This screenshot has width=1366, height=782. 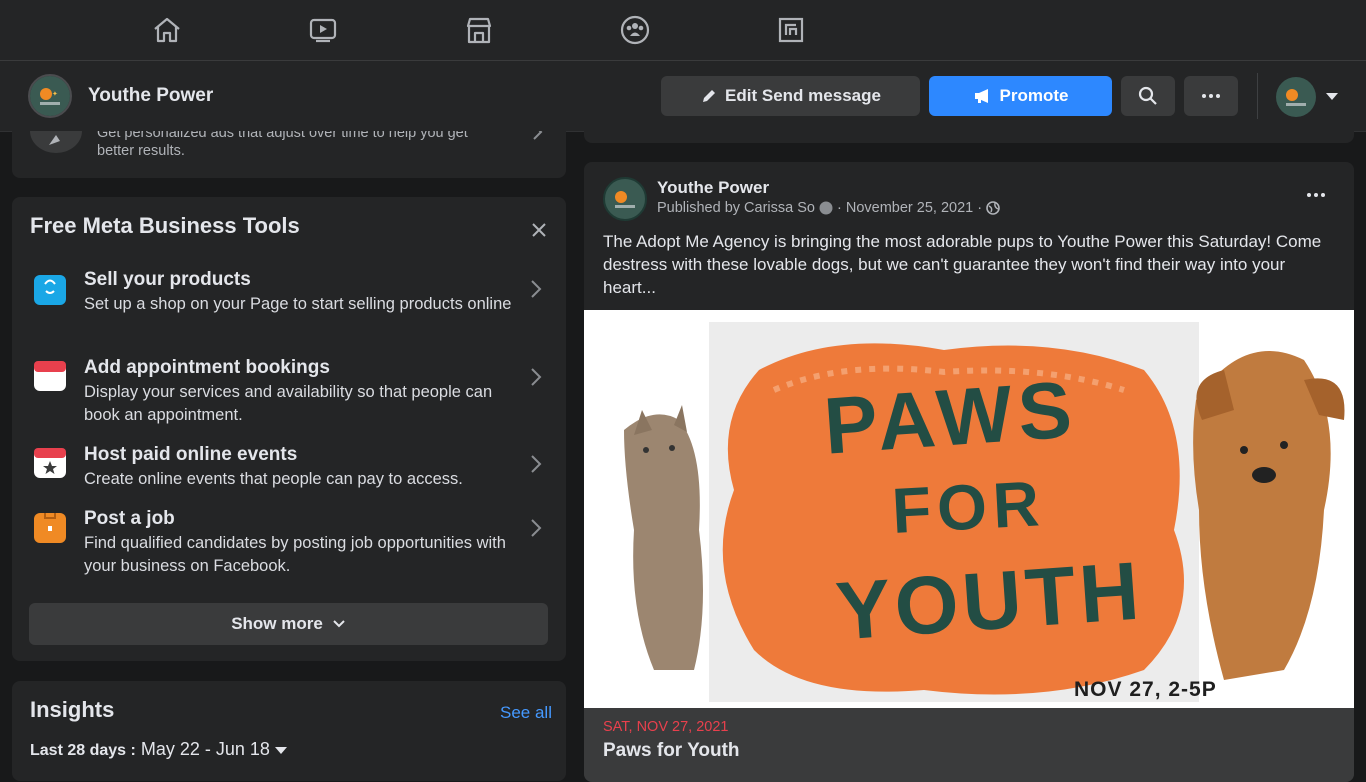 What do you see at coordinates (191, 454) in the screenshot?
I see `tool-title: Host paid online events` at bounding box center [191, 454].